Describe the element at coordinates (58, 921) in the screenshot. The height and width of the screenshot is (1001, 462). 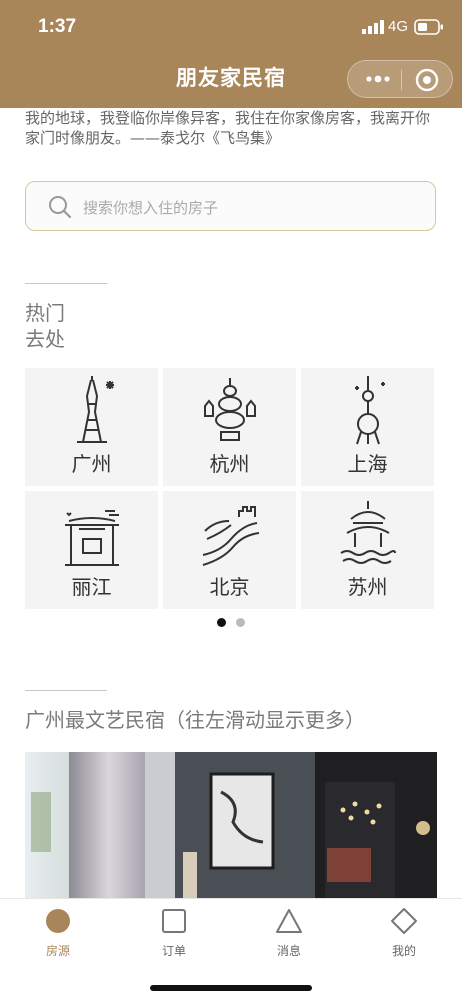
I see `circle-icon` at that location.